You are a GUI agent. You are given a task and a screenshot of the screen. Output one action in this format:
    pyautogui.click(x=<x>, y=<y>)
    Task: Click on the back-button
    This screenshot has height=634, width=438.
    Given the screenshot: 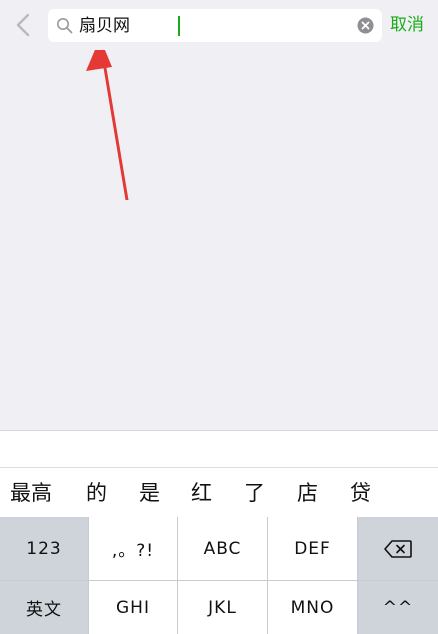 What is the action you would take?
    pyautogui.click(x=23, y=25)
    